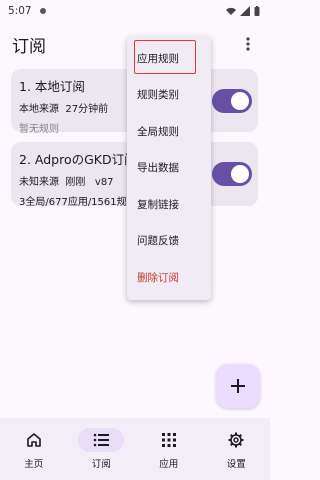 The image size is (320, 480). I want to click on menu-item-delete-subscription: 删除订阅, so click(169, 277).